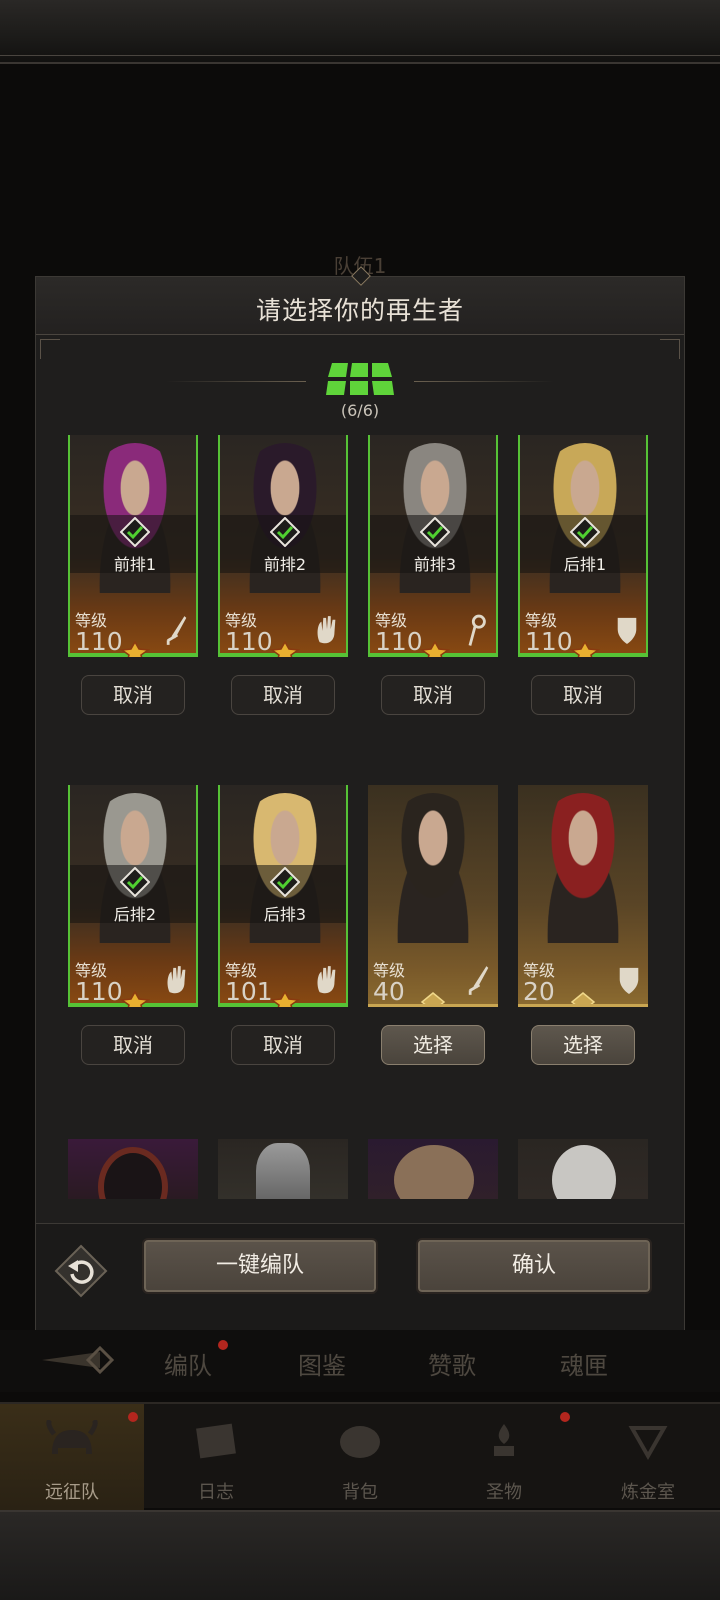  I want to click on hero-frame: 后排3 等级 101, so click(283, 896).